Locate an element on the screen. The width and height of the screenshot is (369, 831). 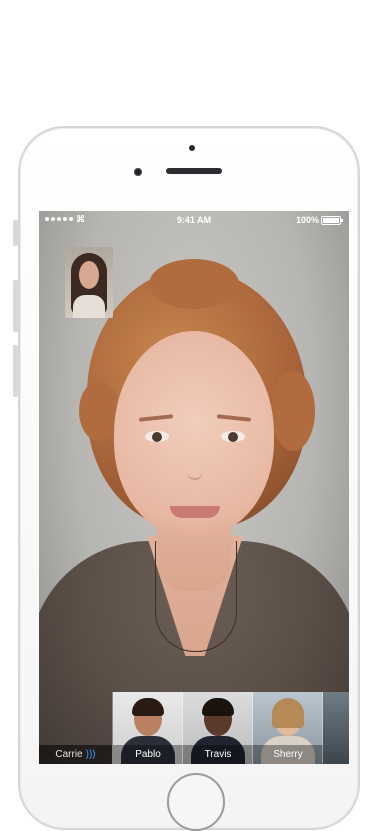
remote-person-mouth is located at coordinates (195, 512).